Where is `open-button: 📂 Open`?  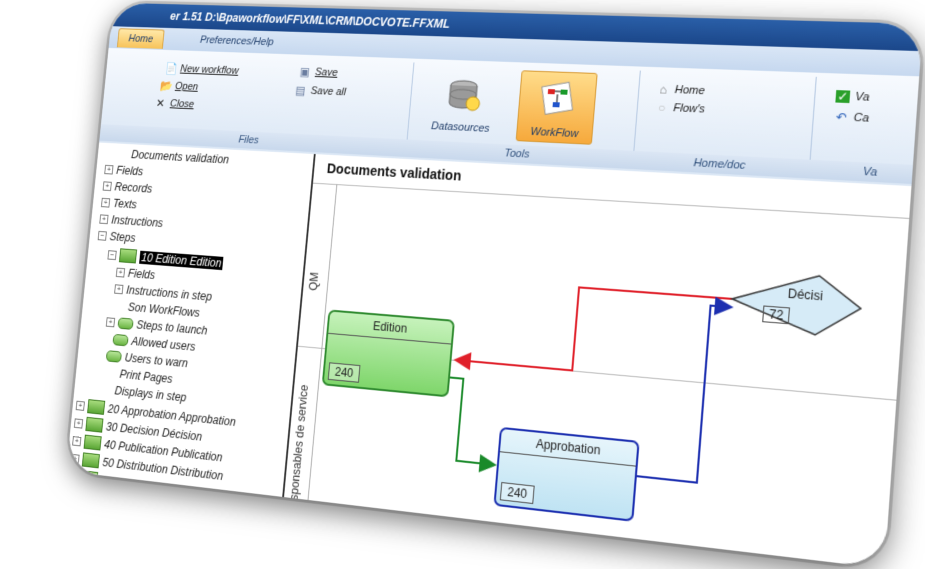
open-button: 📂 Open is located at coordinates (179, 86).